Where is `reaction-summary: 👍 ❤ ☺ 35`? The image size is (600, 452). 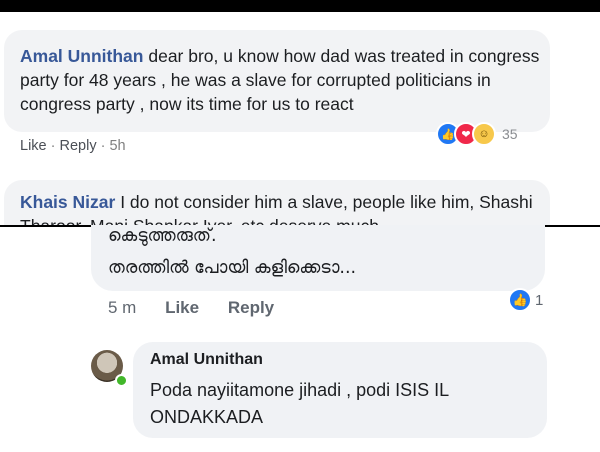 reaction-summary: 👍 ❤ ☺ 35 is located at coordinates (477, 134).